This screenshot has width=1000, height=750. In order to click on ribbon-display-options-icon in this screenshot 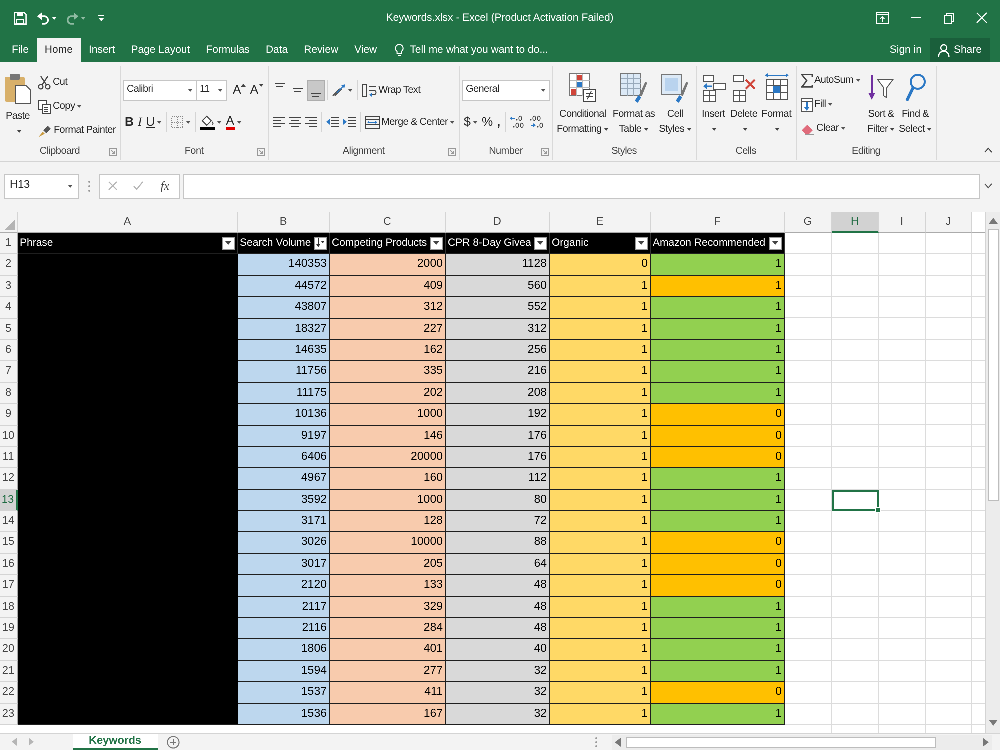, I will do `click(882, 18)`.